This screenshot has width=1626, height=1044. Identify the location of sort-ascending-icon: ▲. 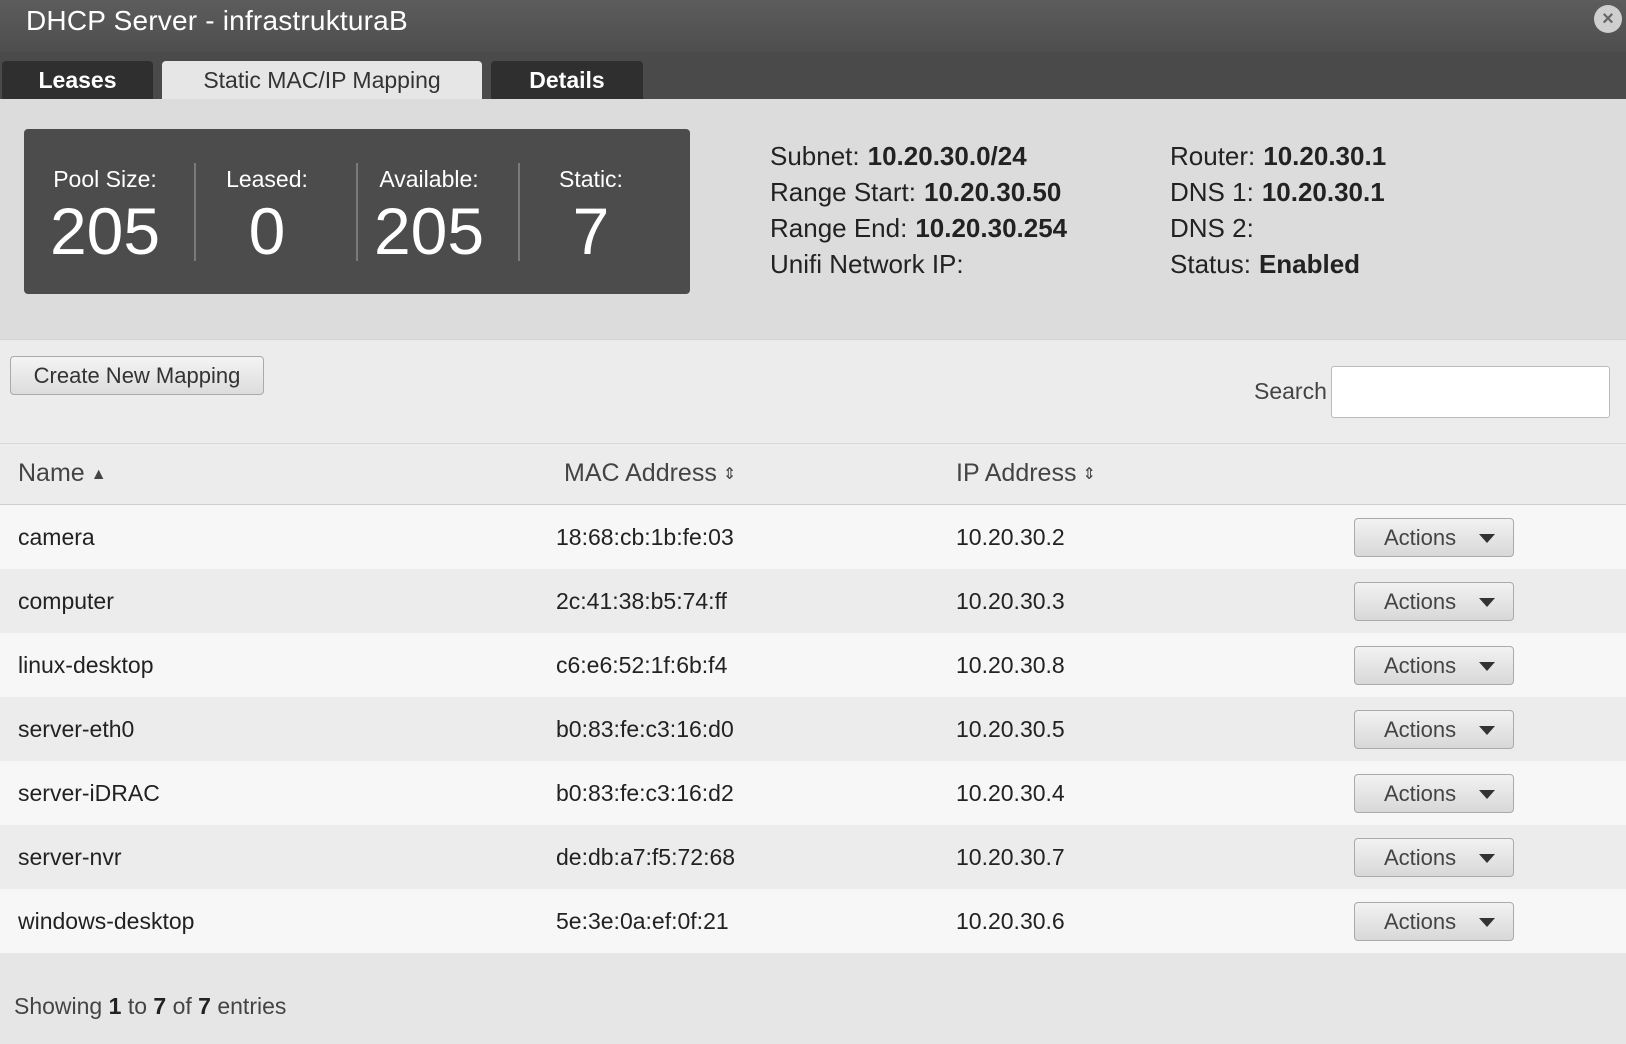
(98, 474).